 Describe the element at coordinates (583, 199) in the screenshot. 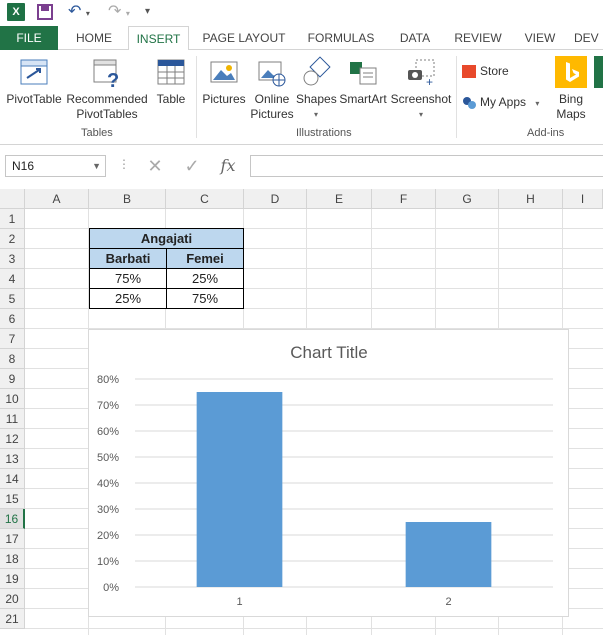

I see `column-header-i: I` at that location.